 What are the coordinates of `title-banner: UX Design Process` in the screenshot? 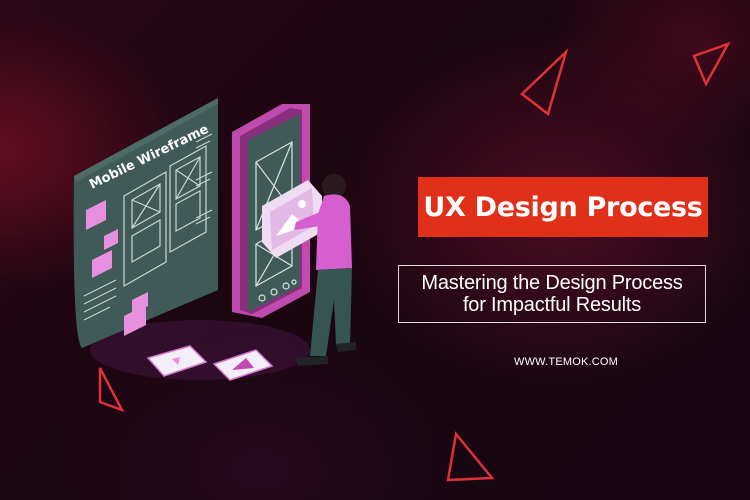 It's located at (563, 207).